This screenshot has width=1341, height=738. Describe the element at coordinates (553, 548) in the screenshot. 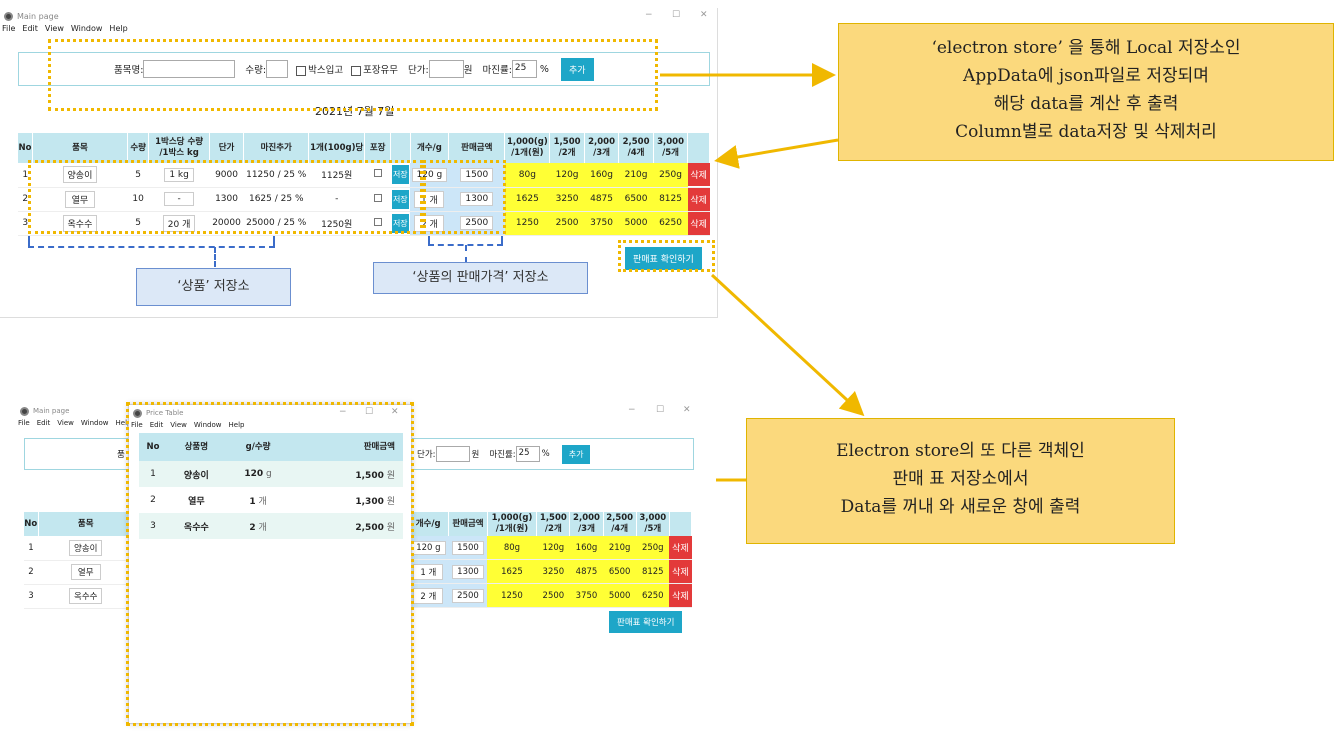

I see `cell-p2: 120g` at that location.